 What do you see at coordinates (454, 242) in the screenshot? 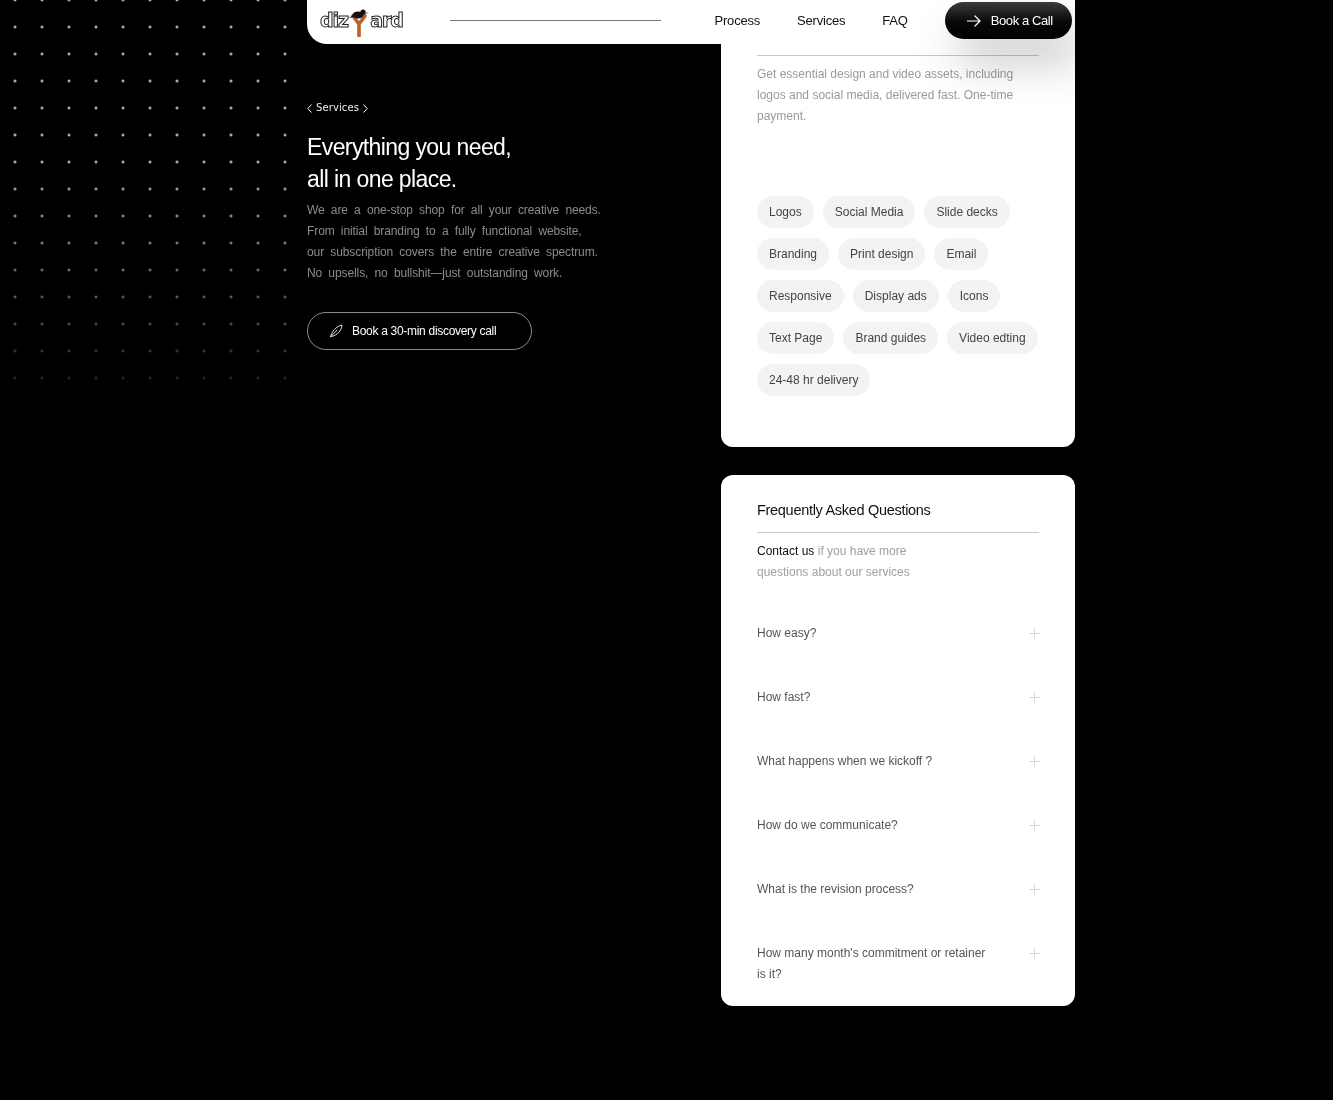
I see `hero-description: We are a one-stop shop for all your creative needs. From initial branding to a fully functional website, our subscription covers the entire creative spectrum. No upsells, no bullshit—just outstanding work.` at bounding box center [454, 242].